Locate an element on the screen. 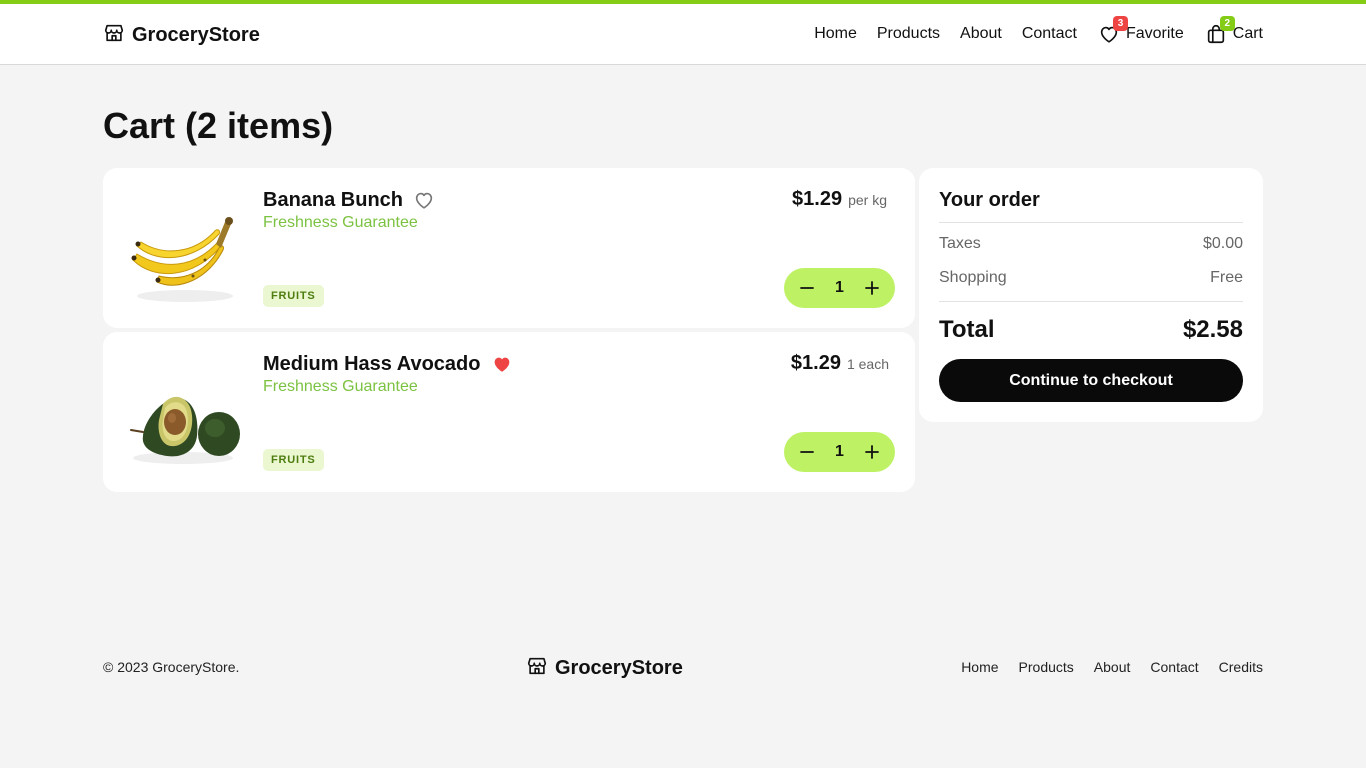 The height and width of the screenshot is (768, 1366). order-row-value: Free is located at coordinates (1226, 277).